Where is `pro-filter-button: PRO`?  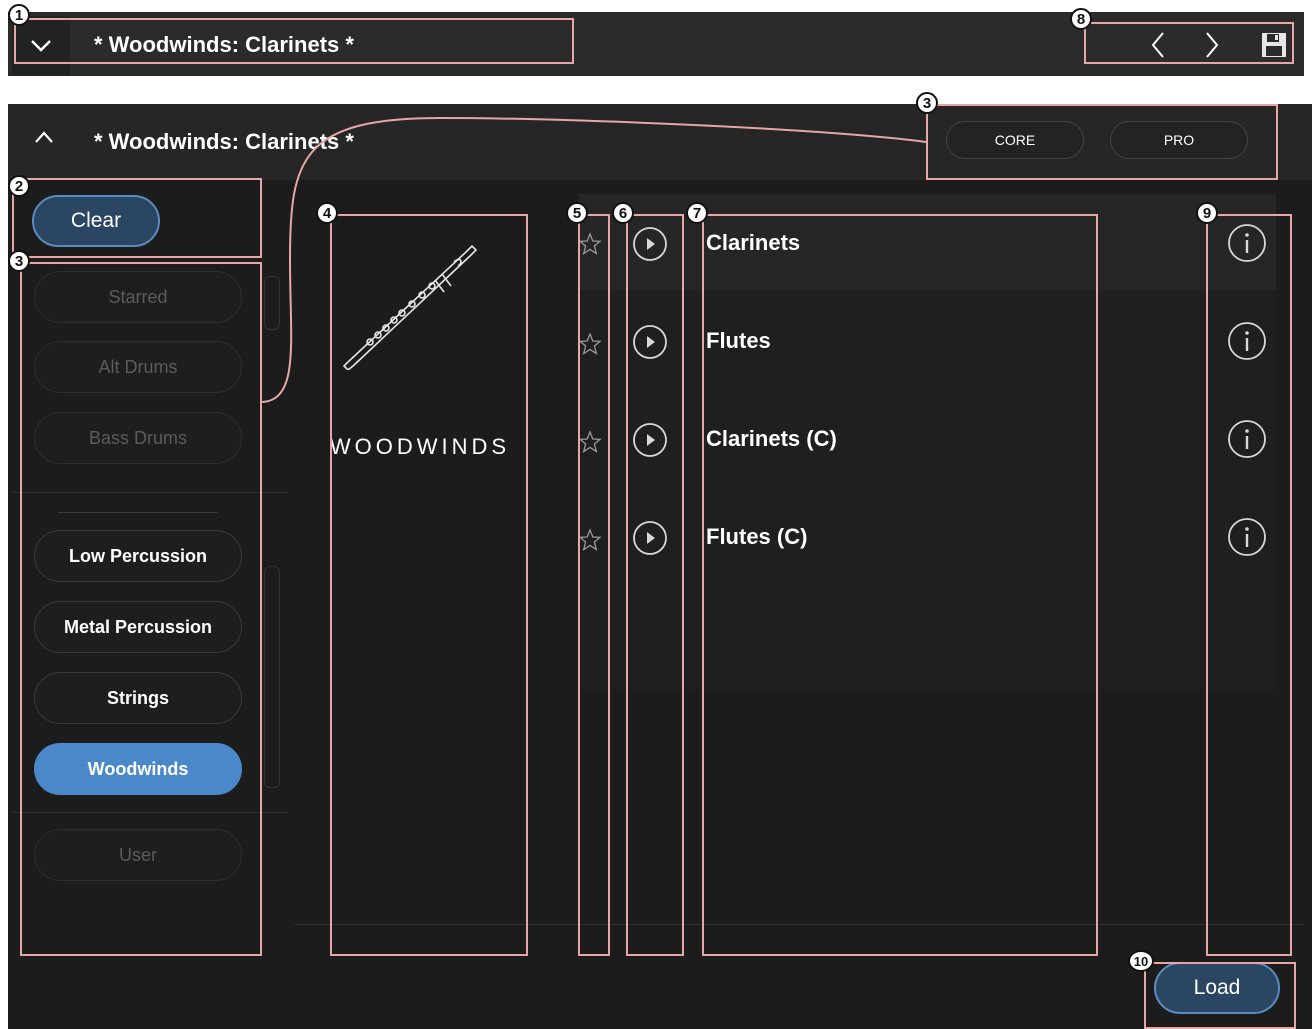 pro-filter-button: PRO is located at coordinates (1179, 140).